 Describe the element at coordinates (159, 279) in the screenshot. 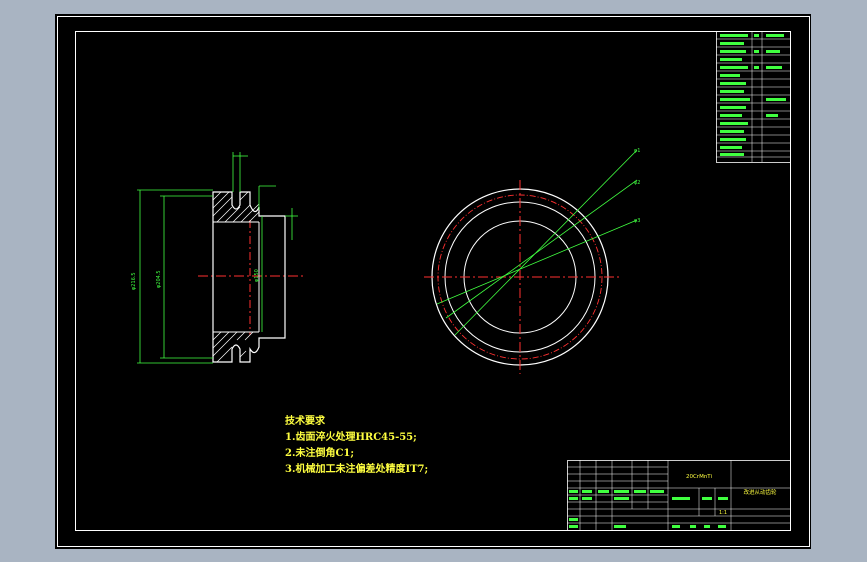

I see `svg-text: φ204.5` at that location.